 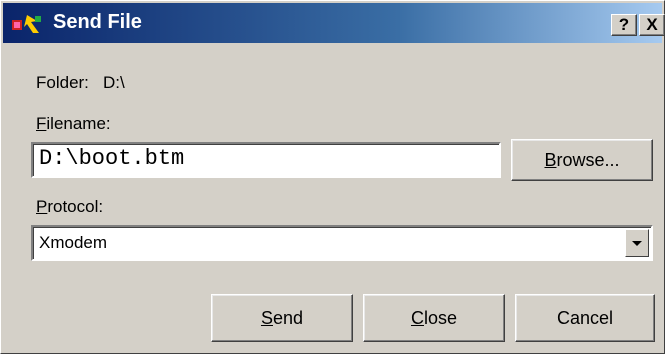 What do you see at coordinates (73, 242) in the screenshot?
I see `protocol-selected-value: Xmodem` at bounding box center [73, 242].